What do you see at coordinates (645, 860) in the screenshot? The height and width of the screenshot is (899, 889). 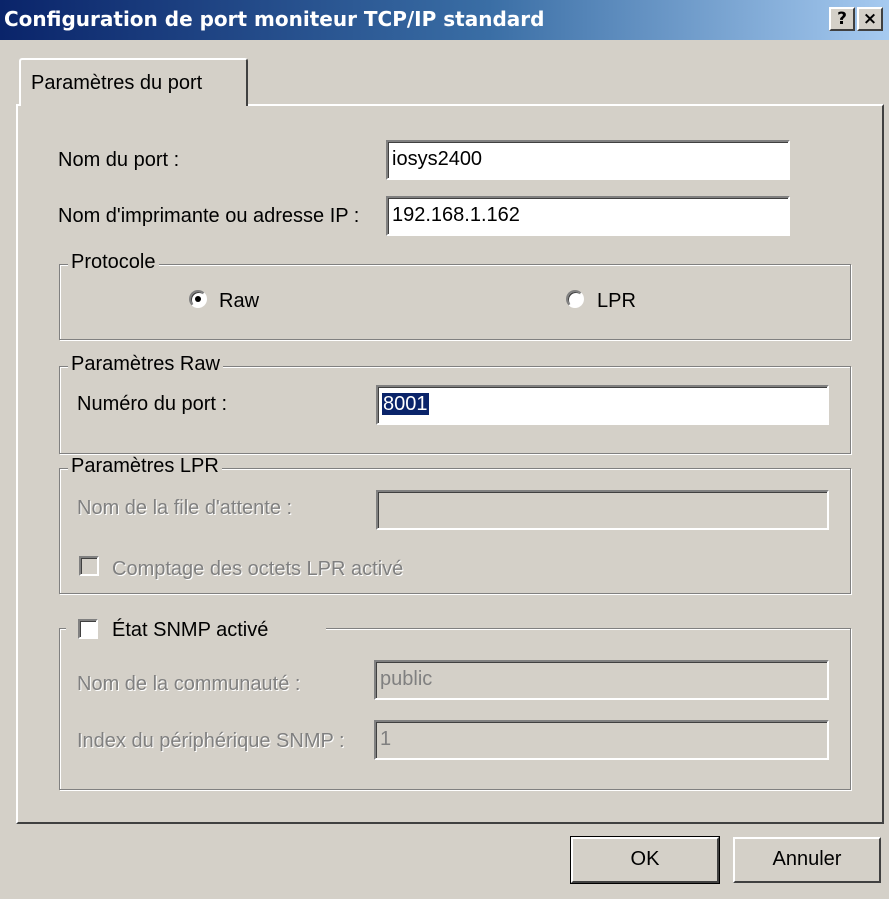 I see `ok-button: OK` at bounding box center [645, 860].